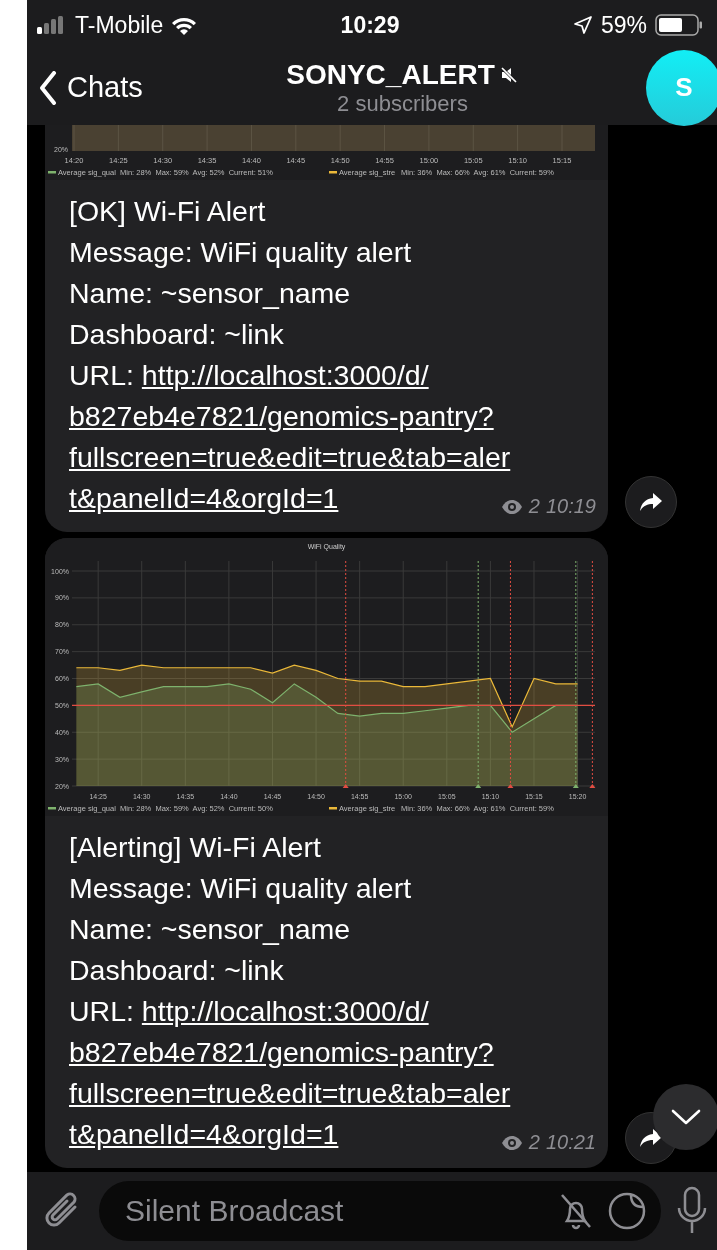  Describe the element at coordinates (679, 25) in the screenshot. I see `battery-icon` at that location.